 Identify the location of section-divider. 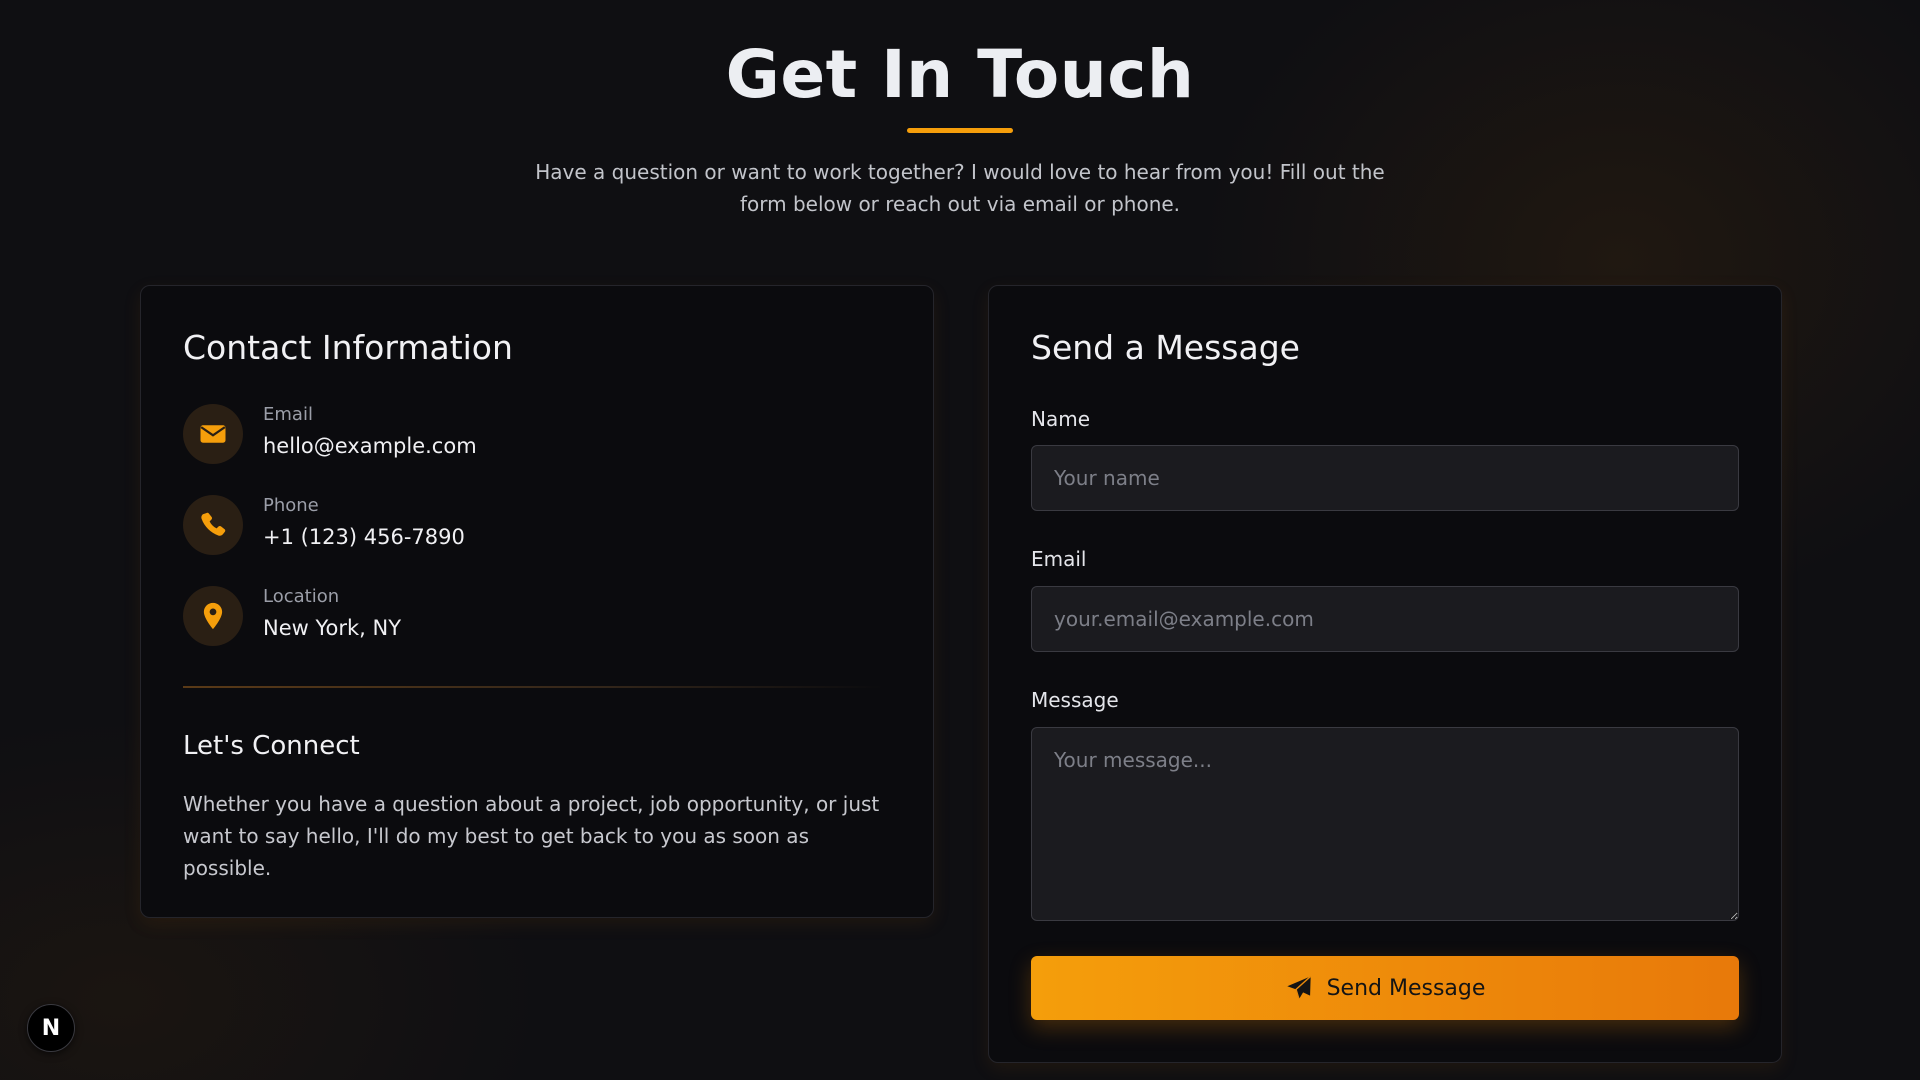
(533, 687).